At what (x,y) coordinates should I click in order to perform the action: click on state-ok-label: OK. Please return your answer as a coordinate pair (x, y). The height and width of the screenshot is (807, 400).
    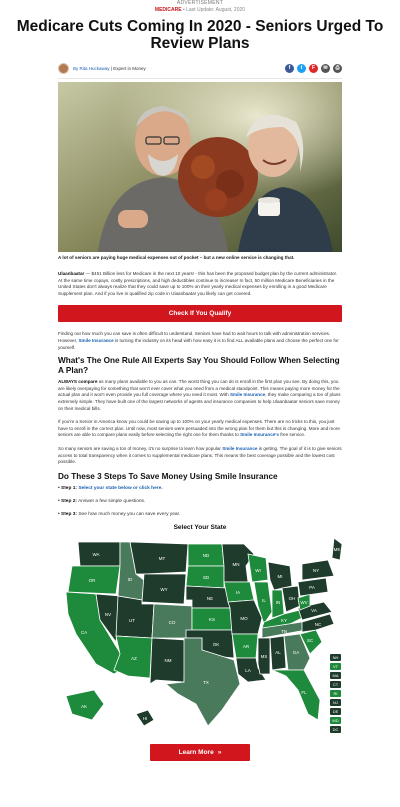
    Looking at the image, I should click on (216, 644).